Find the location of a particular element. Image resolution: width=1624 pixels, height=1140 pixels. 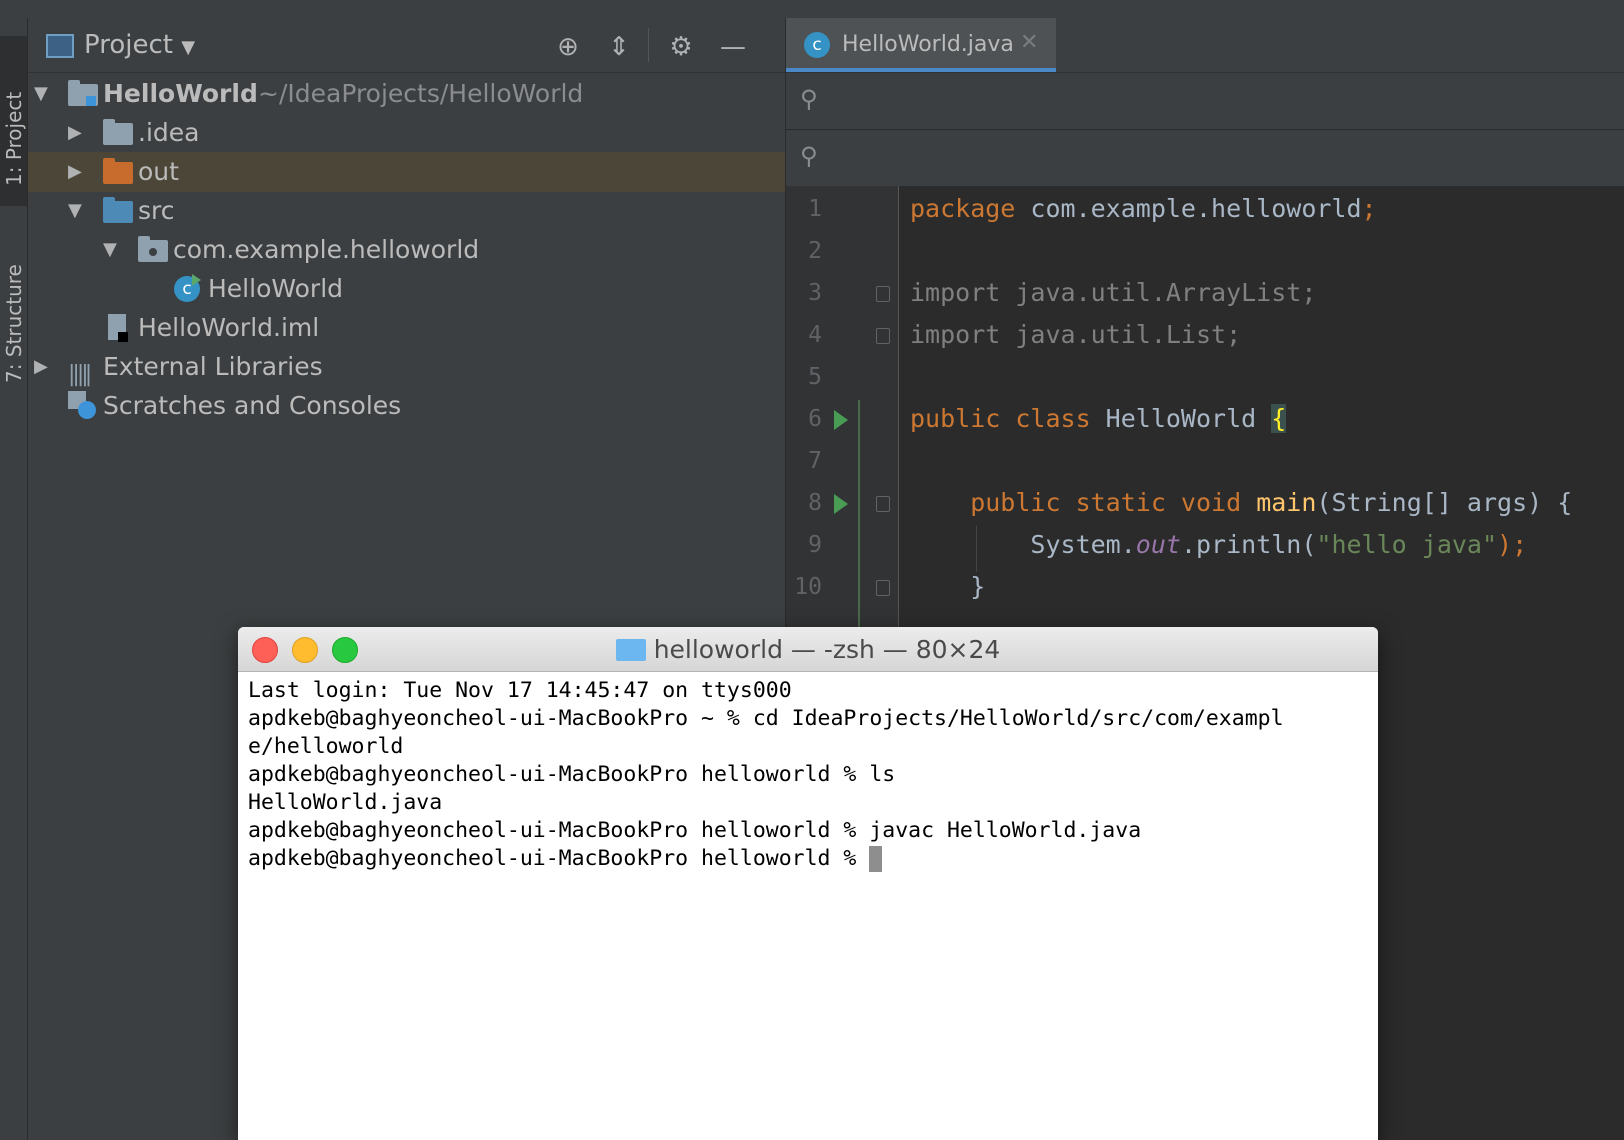

iml-badge-icon is located at coordinates (123, 337).